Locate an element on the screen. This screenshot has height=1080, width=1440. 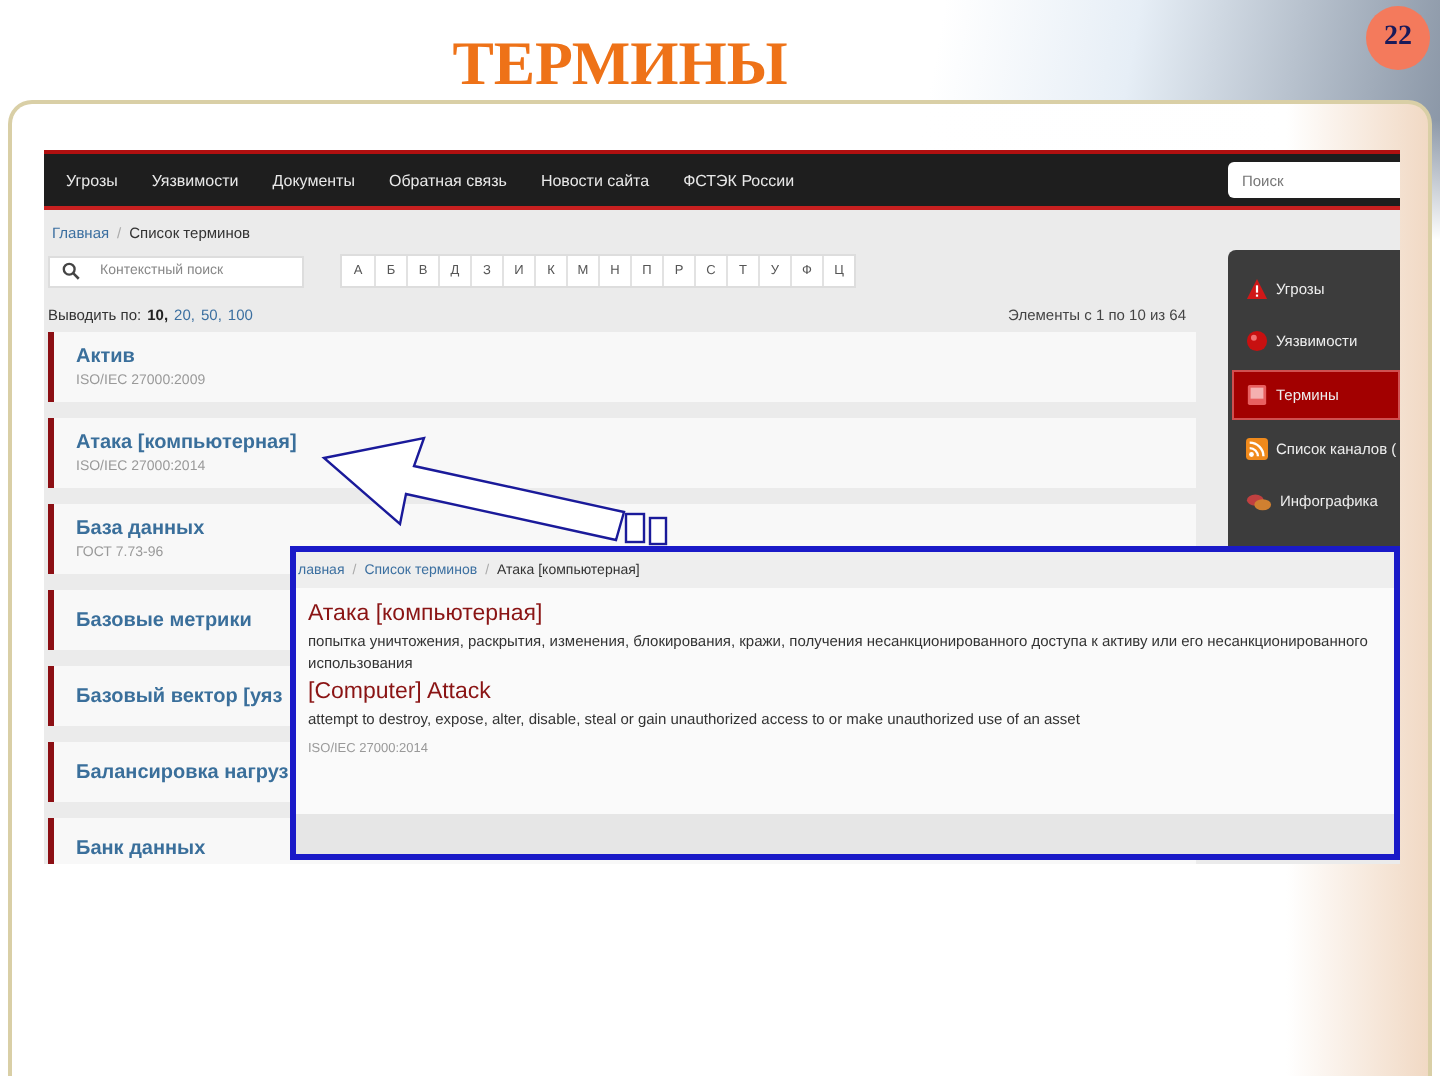
rss-icon is located at coordinates (1257, 449).